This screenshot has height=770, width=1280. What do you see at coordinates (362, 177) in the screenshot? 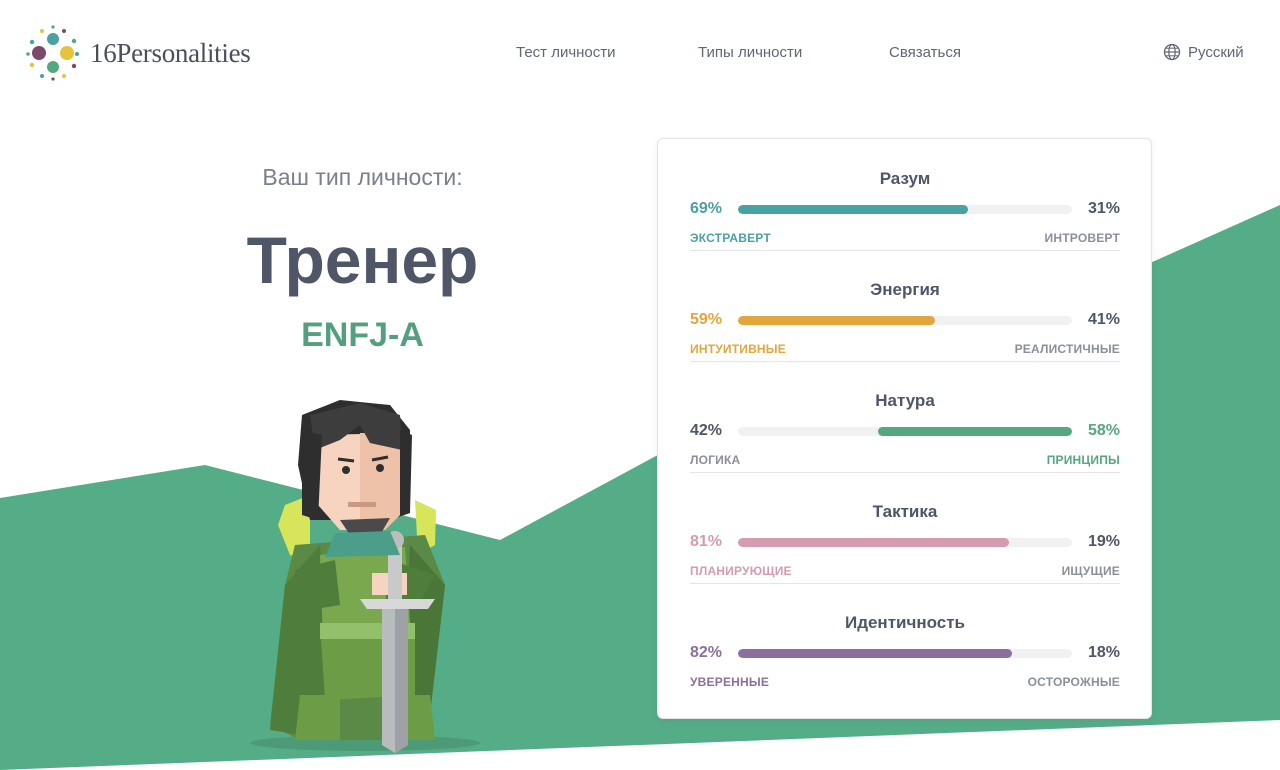
I see `hero-label: Ваш тип личности:` at bounding box center [362, 177].